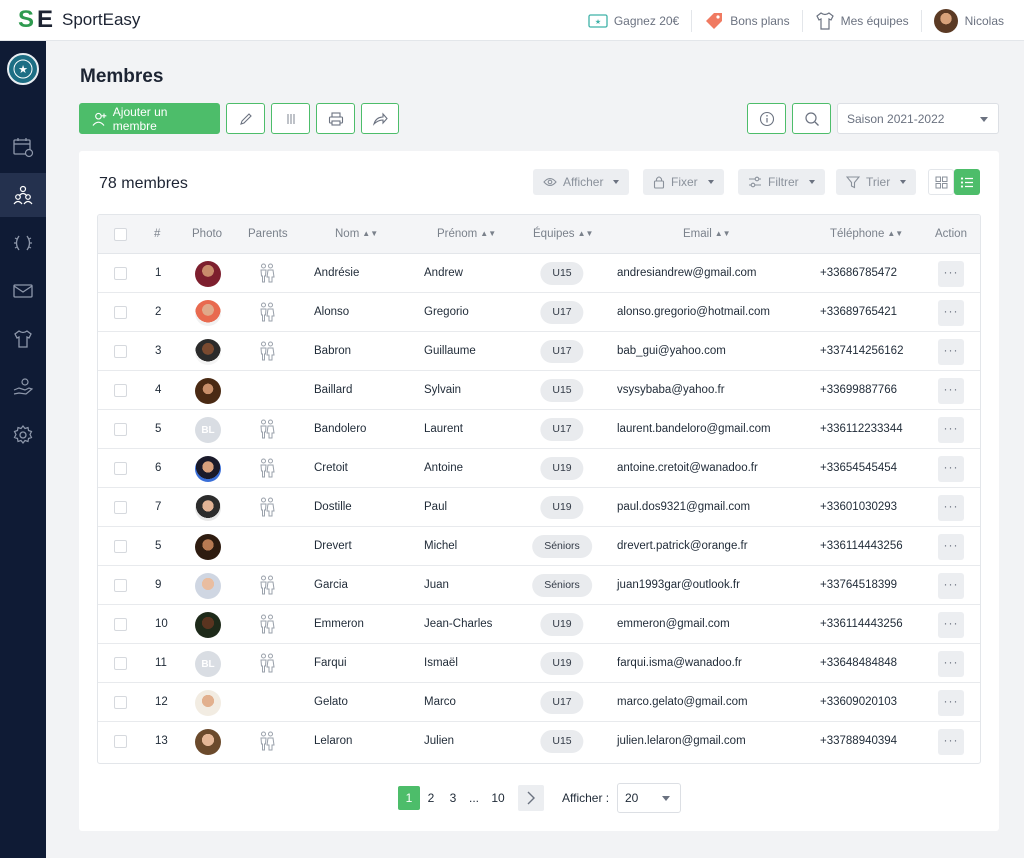 This screenshot has height=858, width=1024. I want to click on club-logo: ★, so click(23, 69).